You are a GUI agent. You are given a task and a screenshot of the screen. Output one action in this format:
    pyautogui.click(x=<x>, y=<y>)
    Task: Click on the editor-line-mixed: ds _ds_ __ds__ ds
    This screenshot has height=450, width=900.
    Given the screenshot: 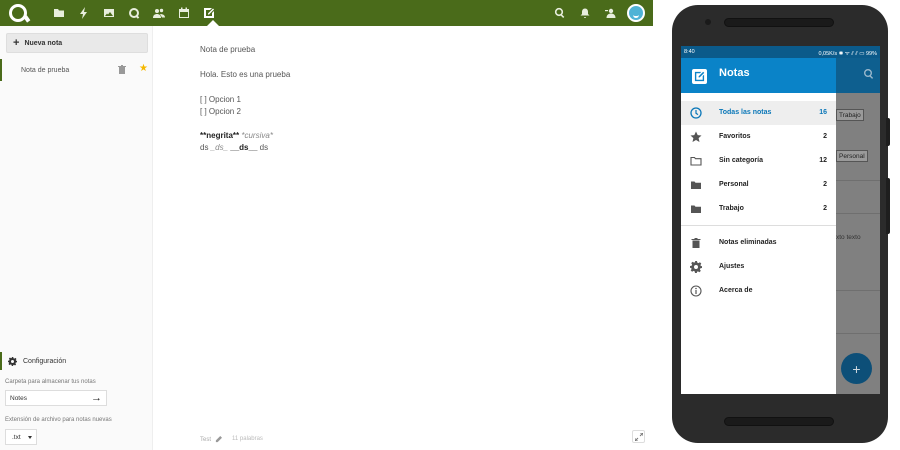 What is the action you would take?
    pyautogui.click(x=234, y=147)
    